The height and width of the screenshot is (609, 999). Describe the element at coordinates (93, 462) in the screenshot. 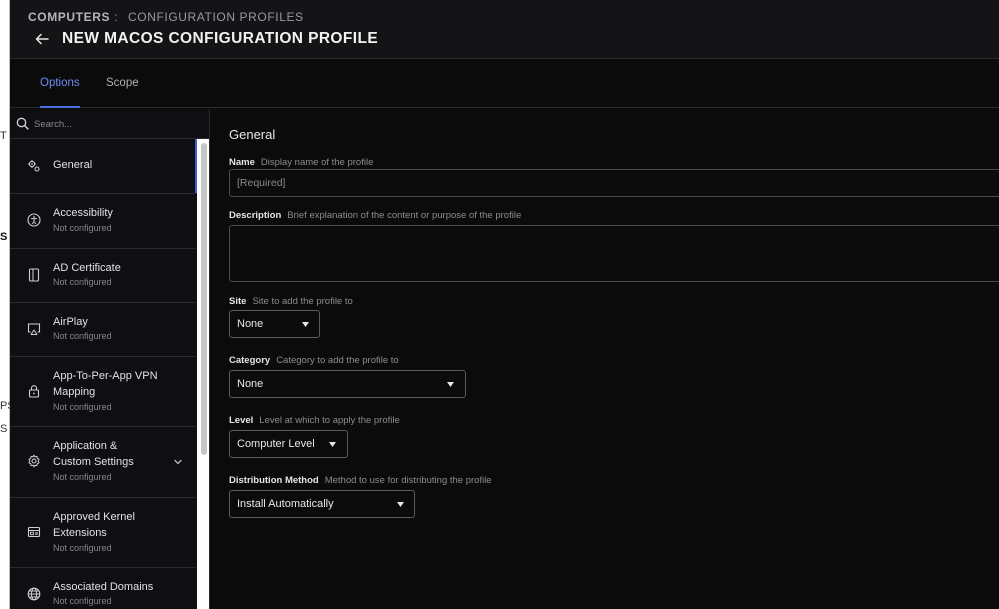

I see `sidebar-item-label: Custom Settings` at that location.